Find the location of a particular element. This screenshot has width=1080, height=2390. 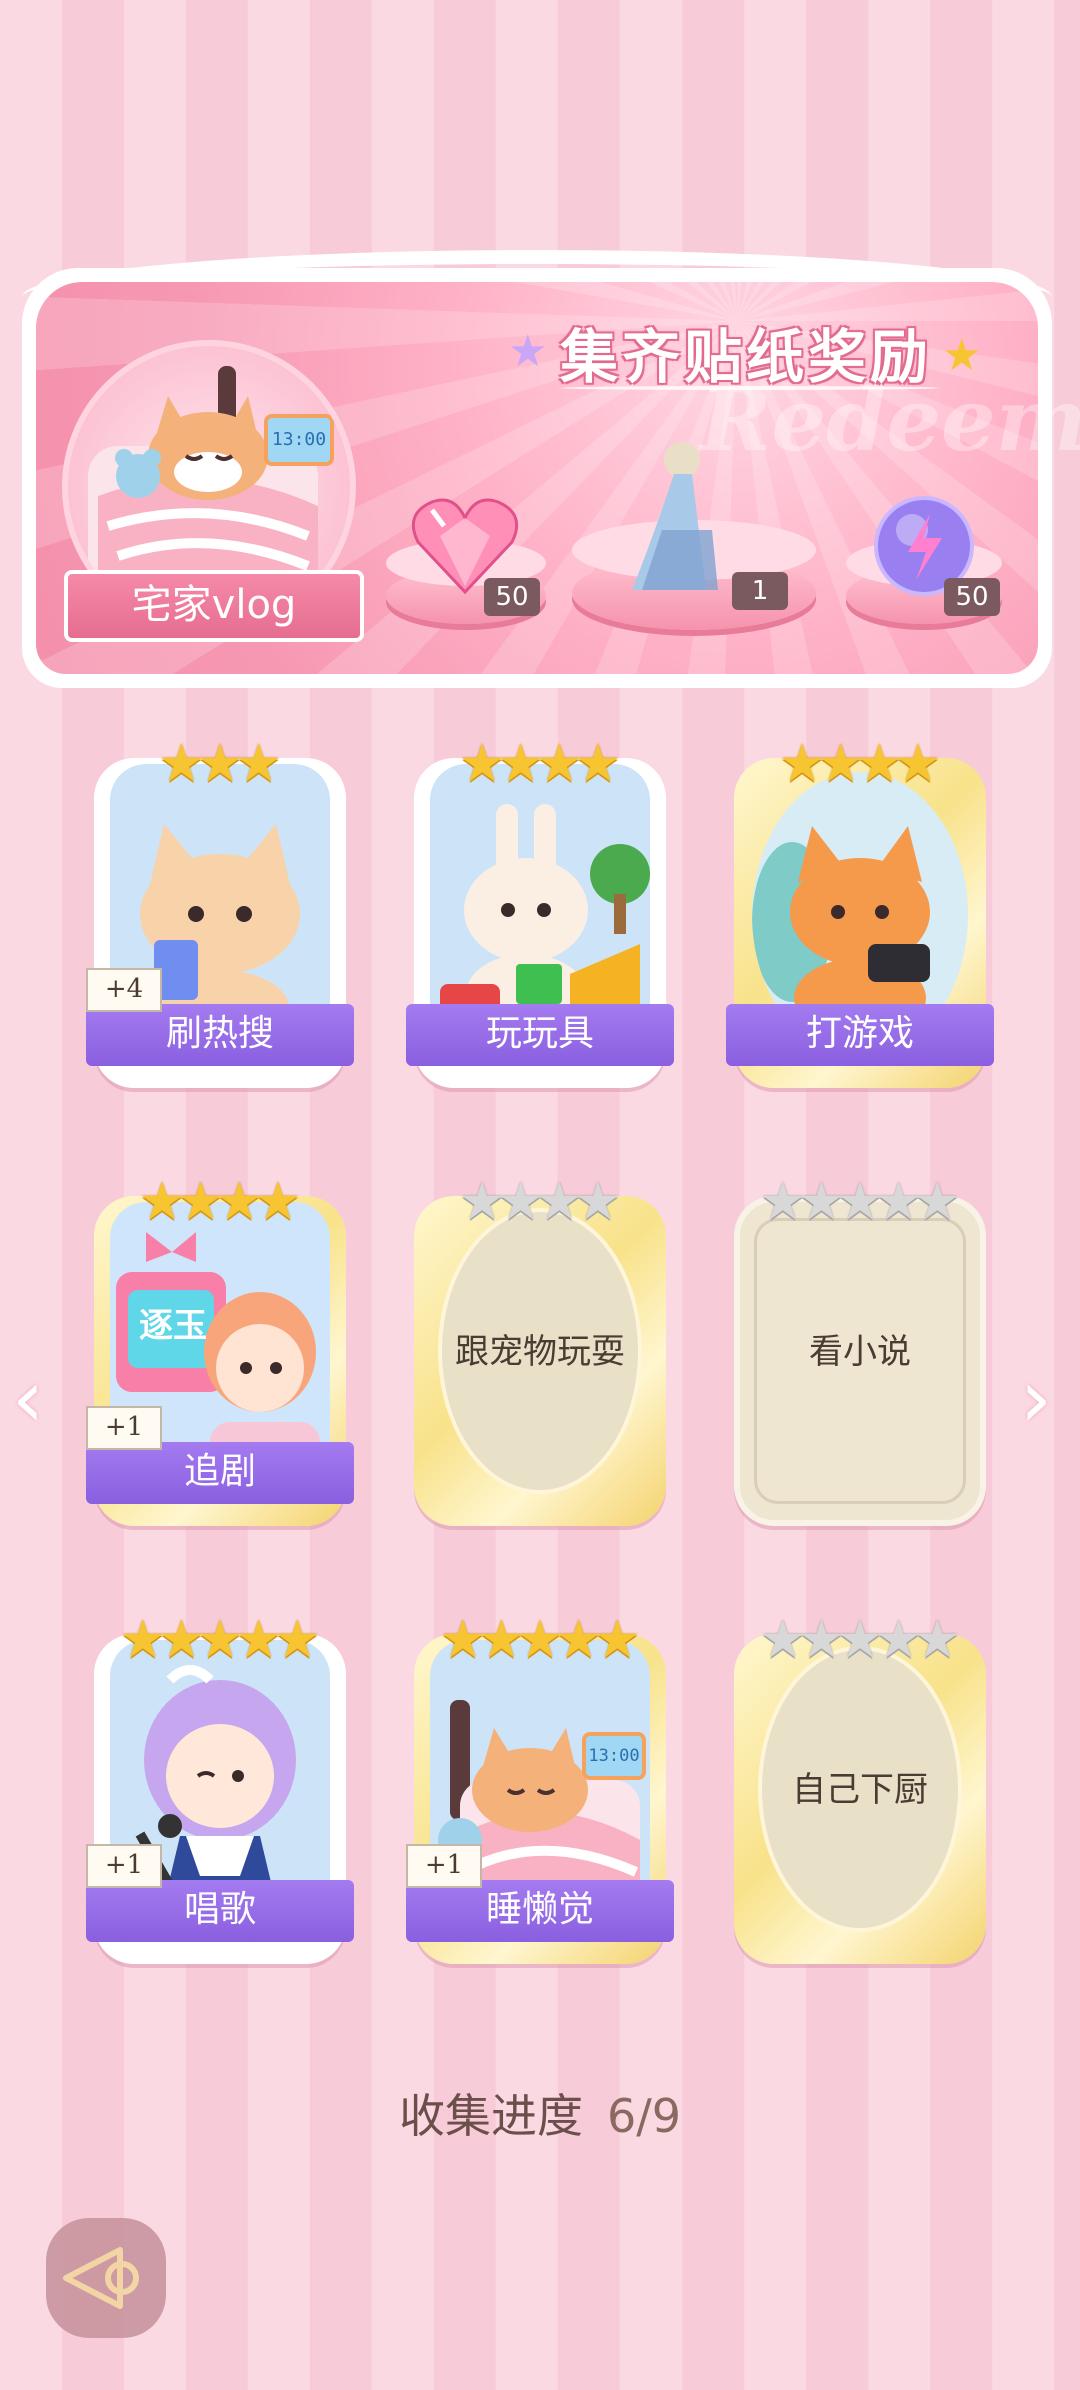

sticker-card-locked: 看小说 ★★★★★ is located at coordinates (860, 1350).